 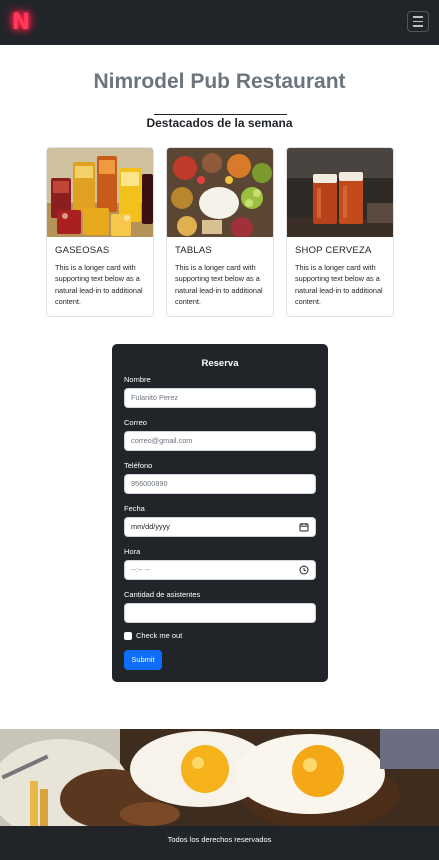 What do you see at coordinates (220, 484) in the screenshot?
I see `telefono-input: 956000890` at bounding box center [220, 484].